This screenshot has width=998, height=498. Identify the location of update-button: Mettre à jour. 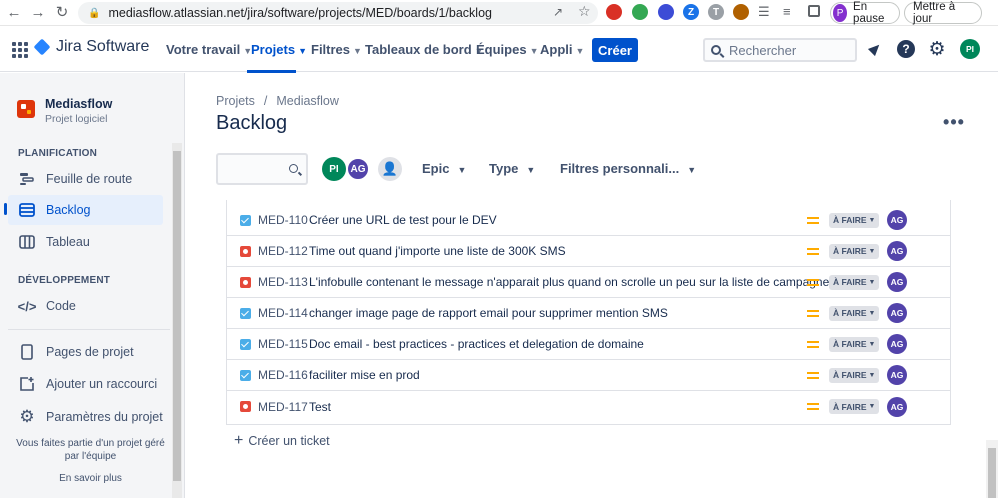
(943, 13).